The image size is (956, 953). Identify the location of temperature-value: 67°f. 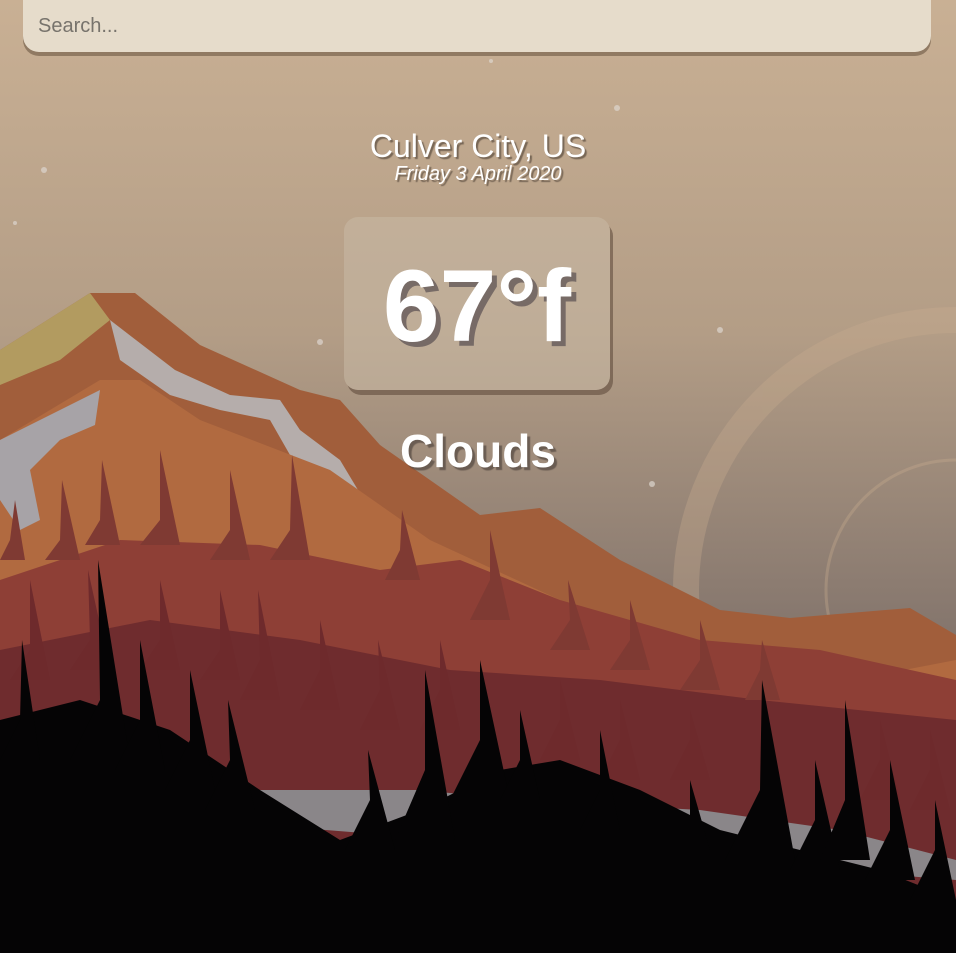
(477, 306).